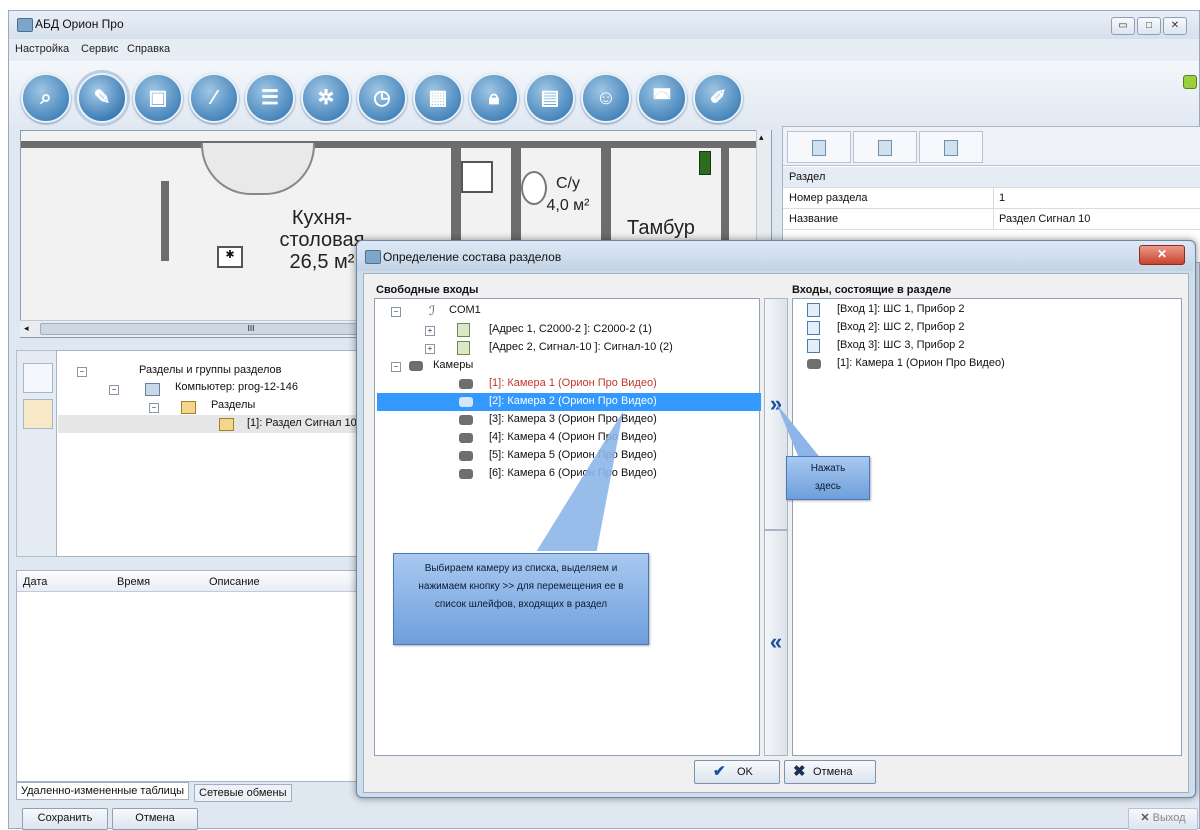 This screenshot has height=830, width=1200. What do you see at coordinates (432, 310) in the screenshot?
I see `com-port-icon: ℐ` at bounding box center [432, 310].